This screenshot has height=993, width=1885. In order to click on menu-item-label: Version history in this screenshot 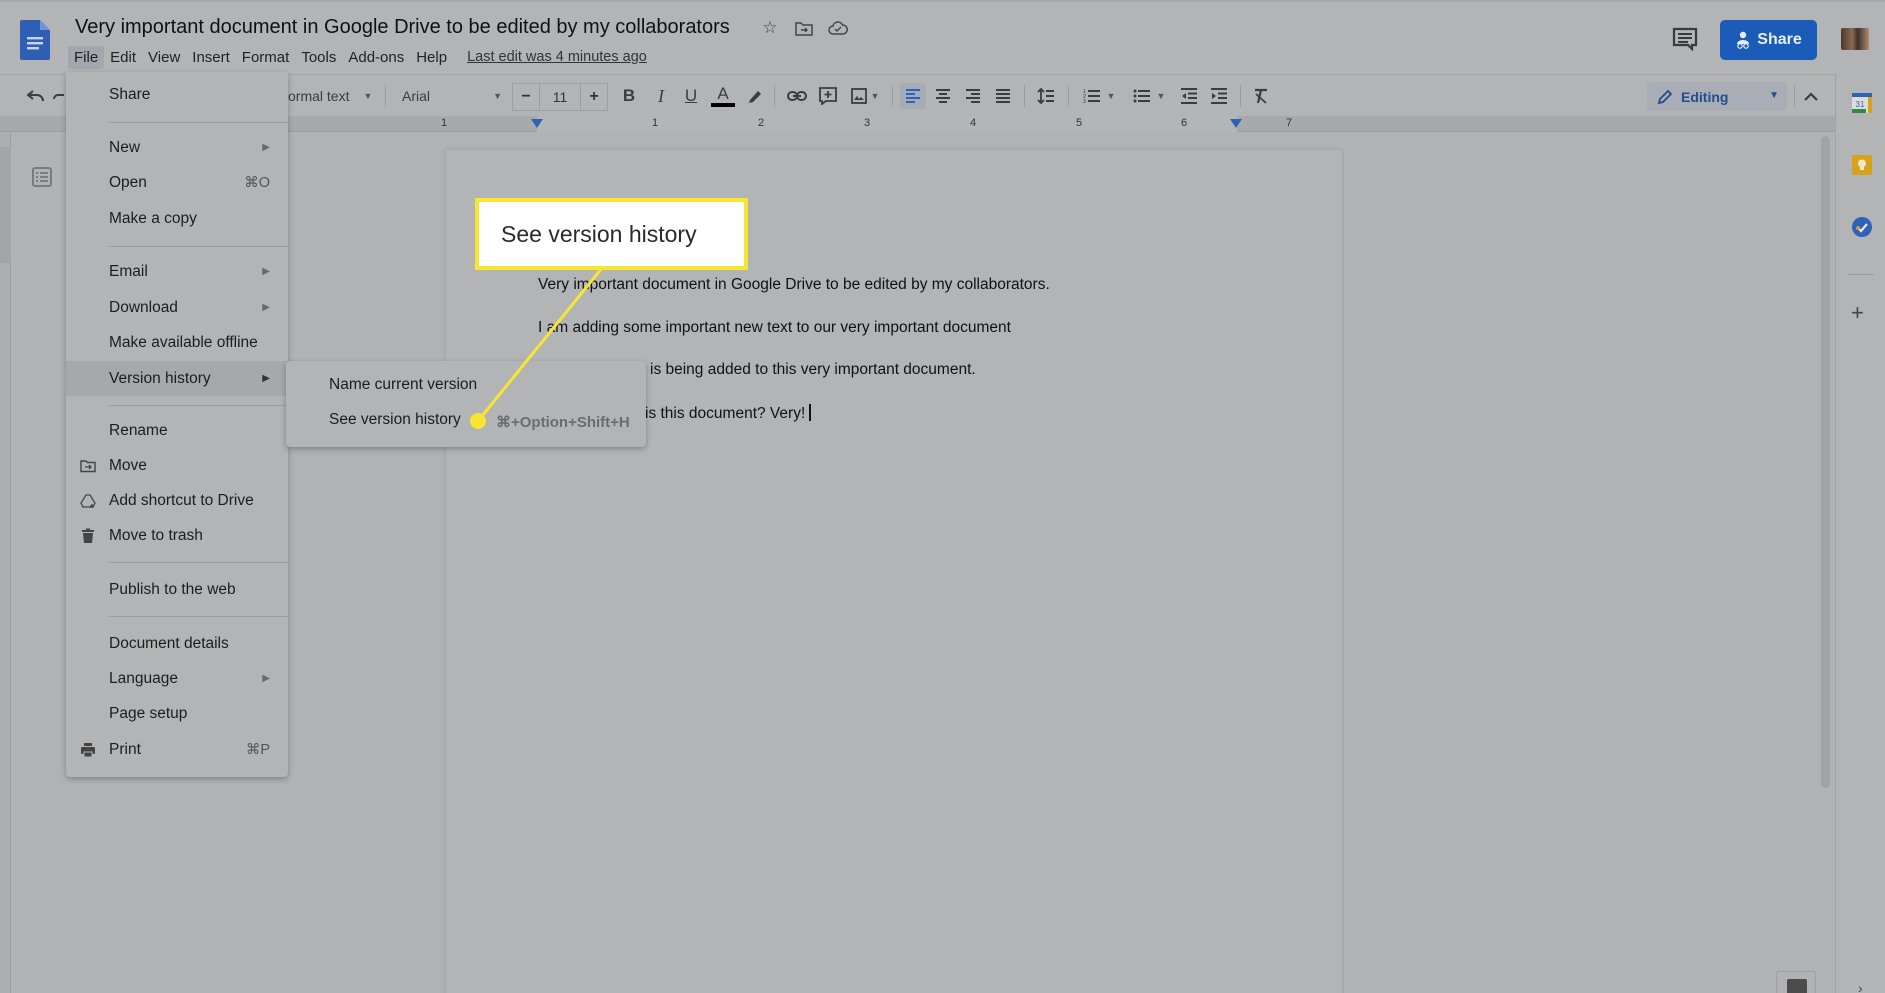, I will do `click(160, 378)`.